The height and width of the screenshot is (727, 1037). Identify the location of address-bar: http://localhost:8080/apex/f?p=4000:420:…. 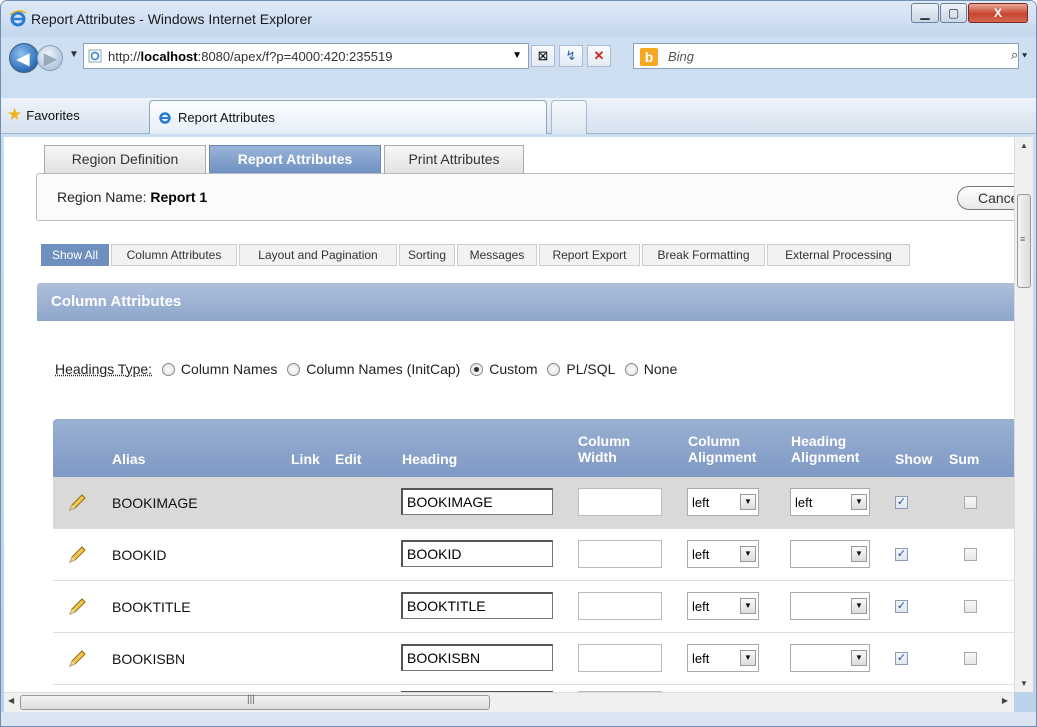
(306, 56).